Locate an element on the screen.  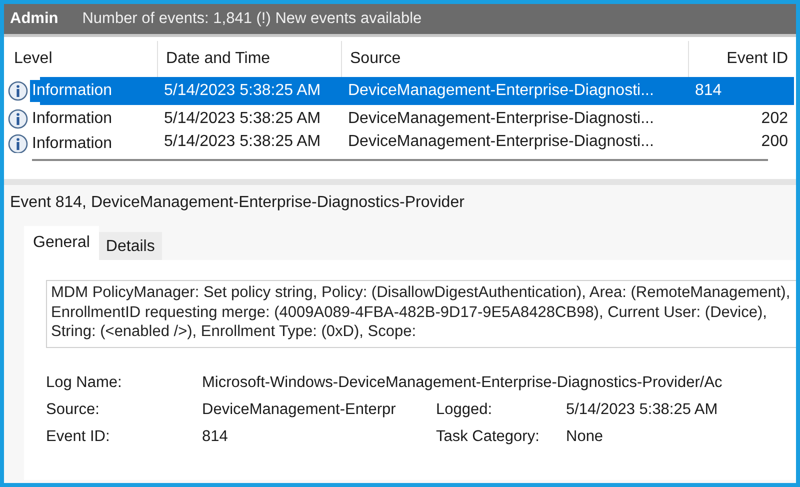
table-row: Information 5/14/2023 5:38:25 AM DeviceManagement-Enterprise-Diagnosti... 202 is located at coordinates (400, 119).